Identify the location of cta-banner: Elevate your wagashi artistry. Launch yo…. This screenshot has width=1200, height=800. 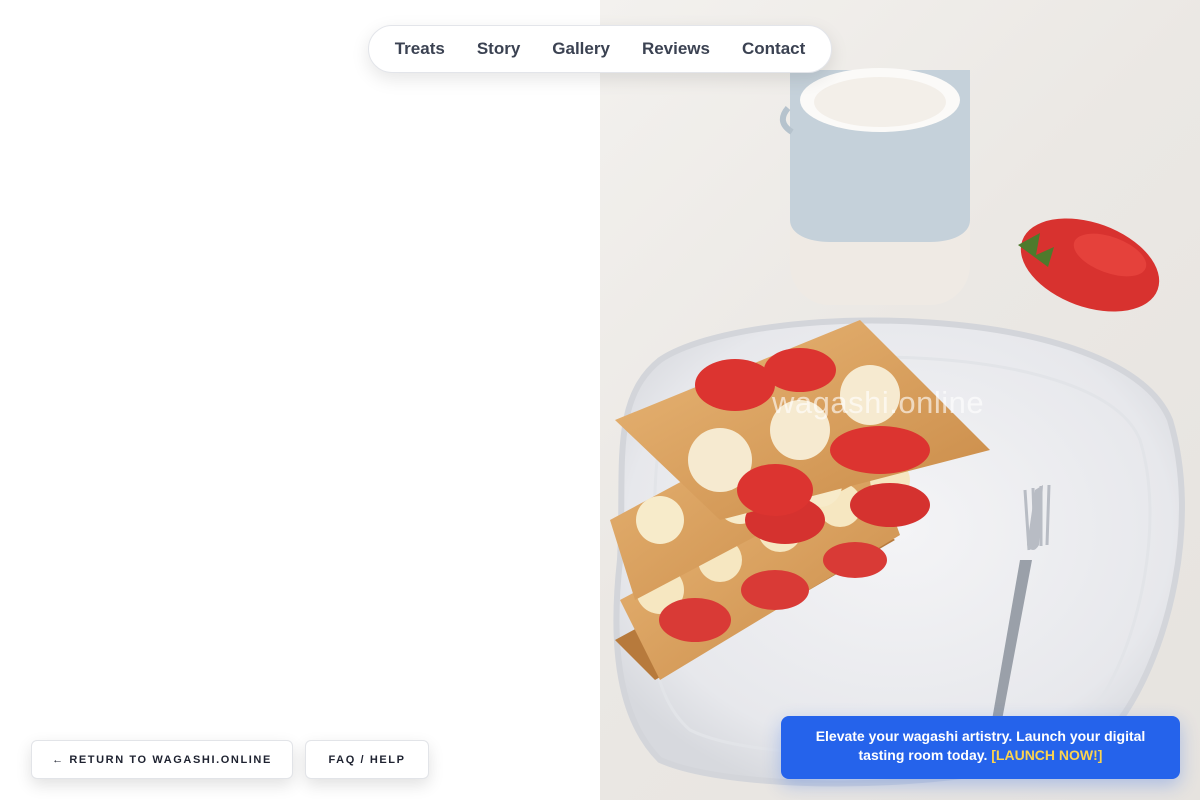
(980, 747).